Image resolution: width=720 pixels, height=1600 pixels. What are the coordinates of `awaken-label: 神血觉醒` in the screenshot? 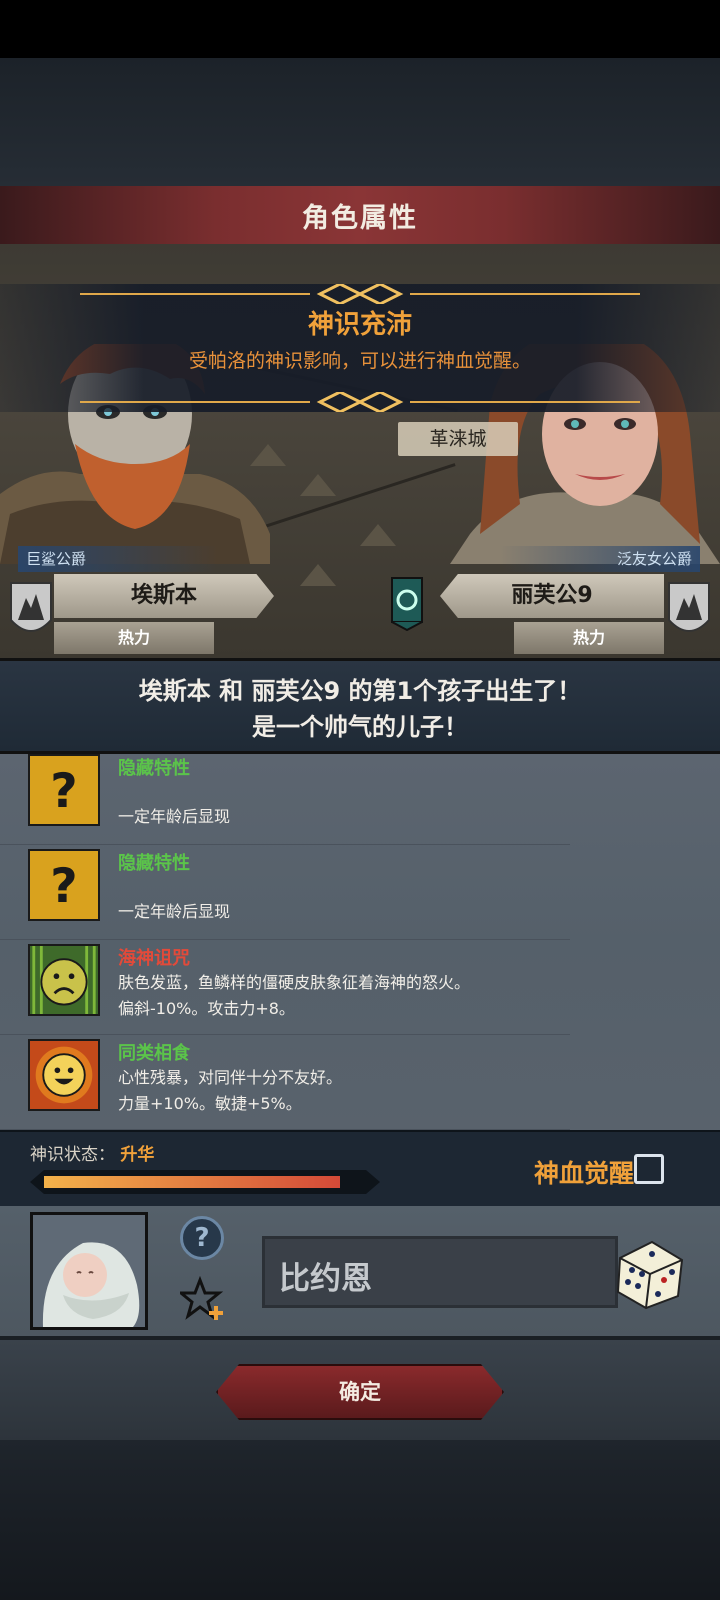 It's located at (584, 1172).